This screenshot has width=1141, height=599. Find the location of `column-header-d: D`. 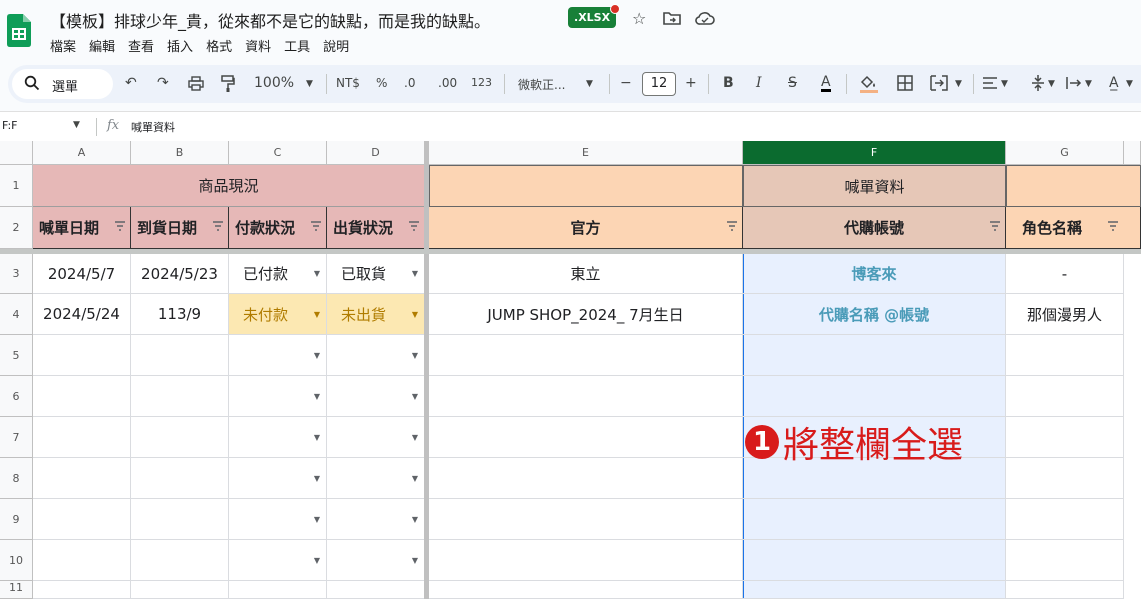

column-header-d: D is located at coordinates (376, 153).